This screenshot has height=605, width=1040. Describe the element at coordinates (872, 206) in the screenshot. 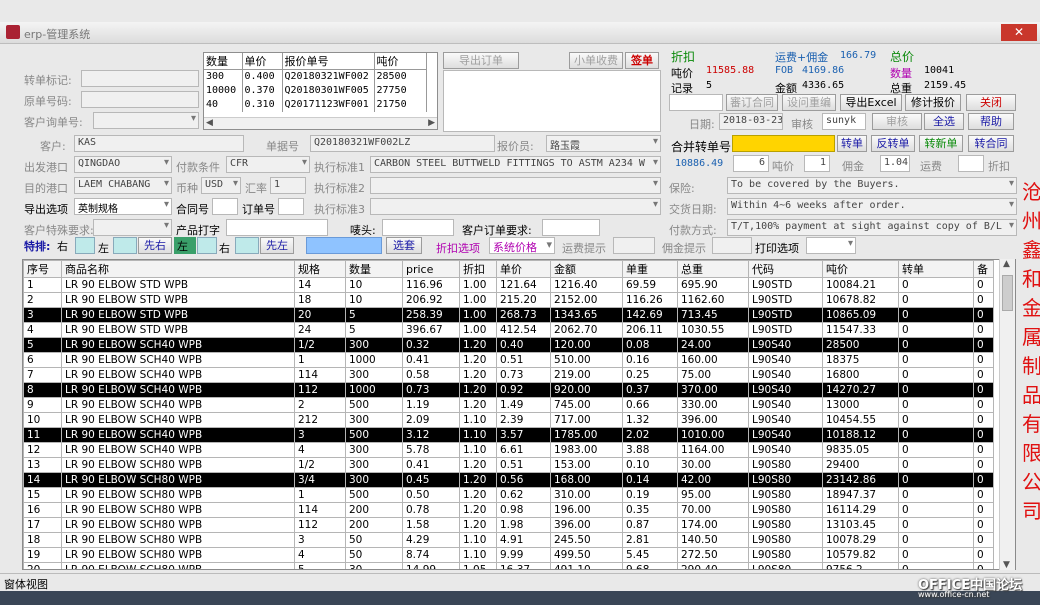

I see `delivery-select: Within 4~6 weeks after order.` at that location.